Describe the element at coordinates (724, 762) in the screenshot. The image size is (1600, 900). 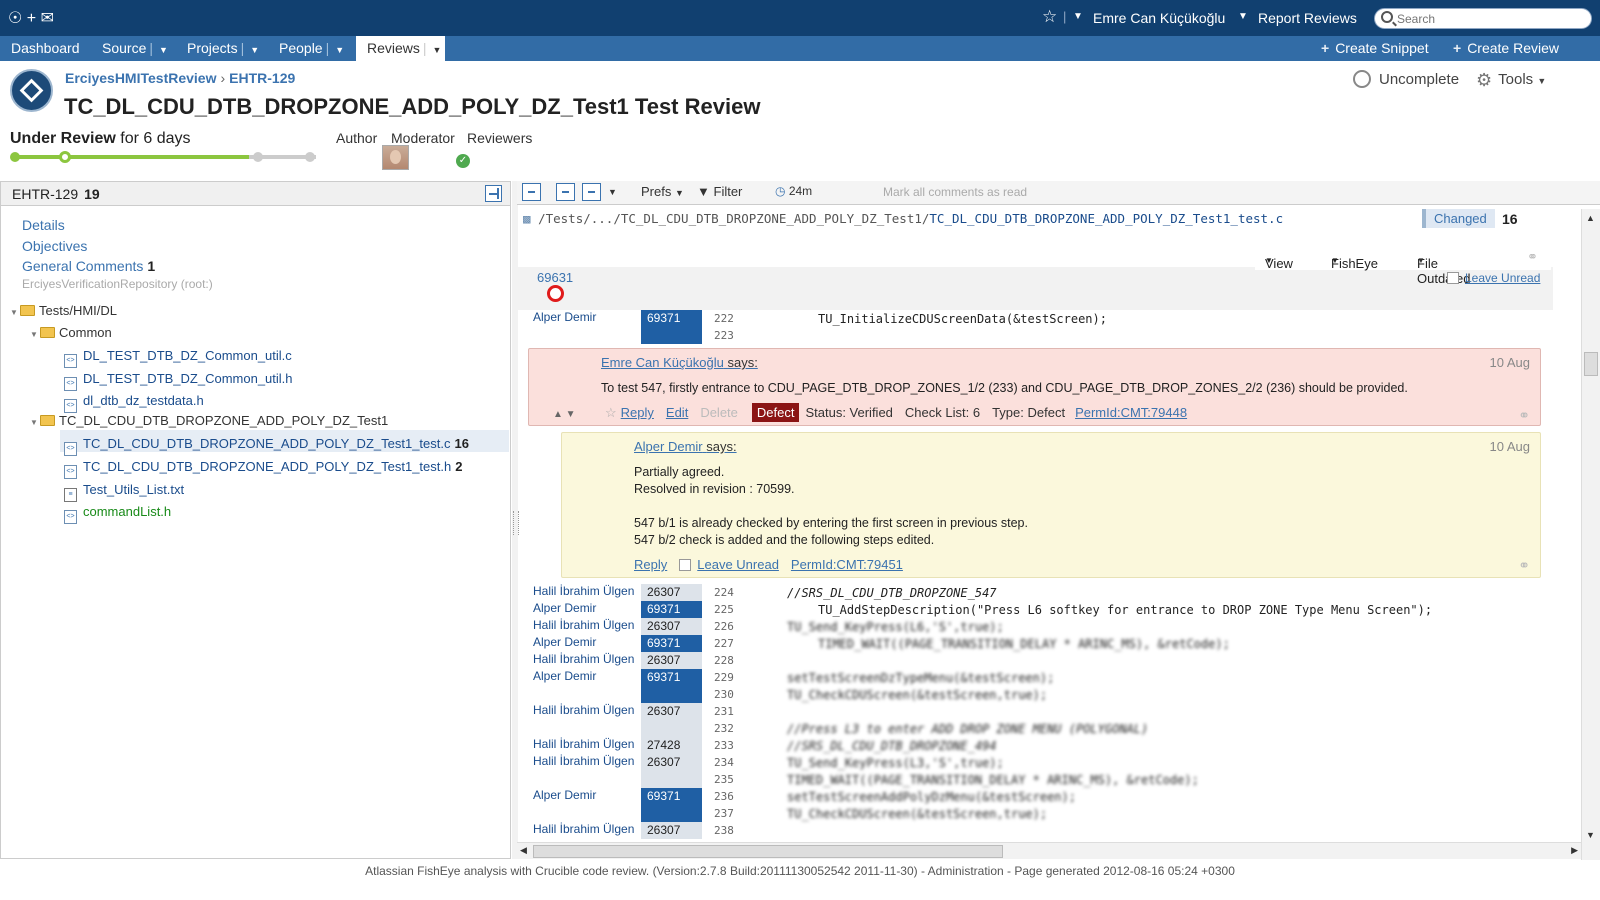
I see `line-number: 234` at that location.